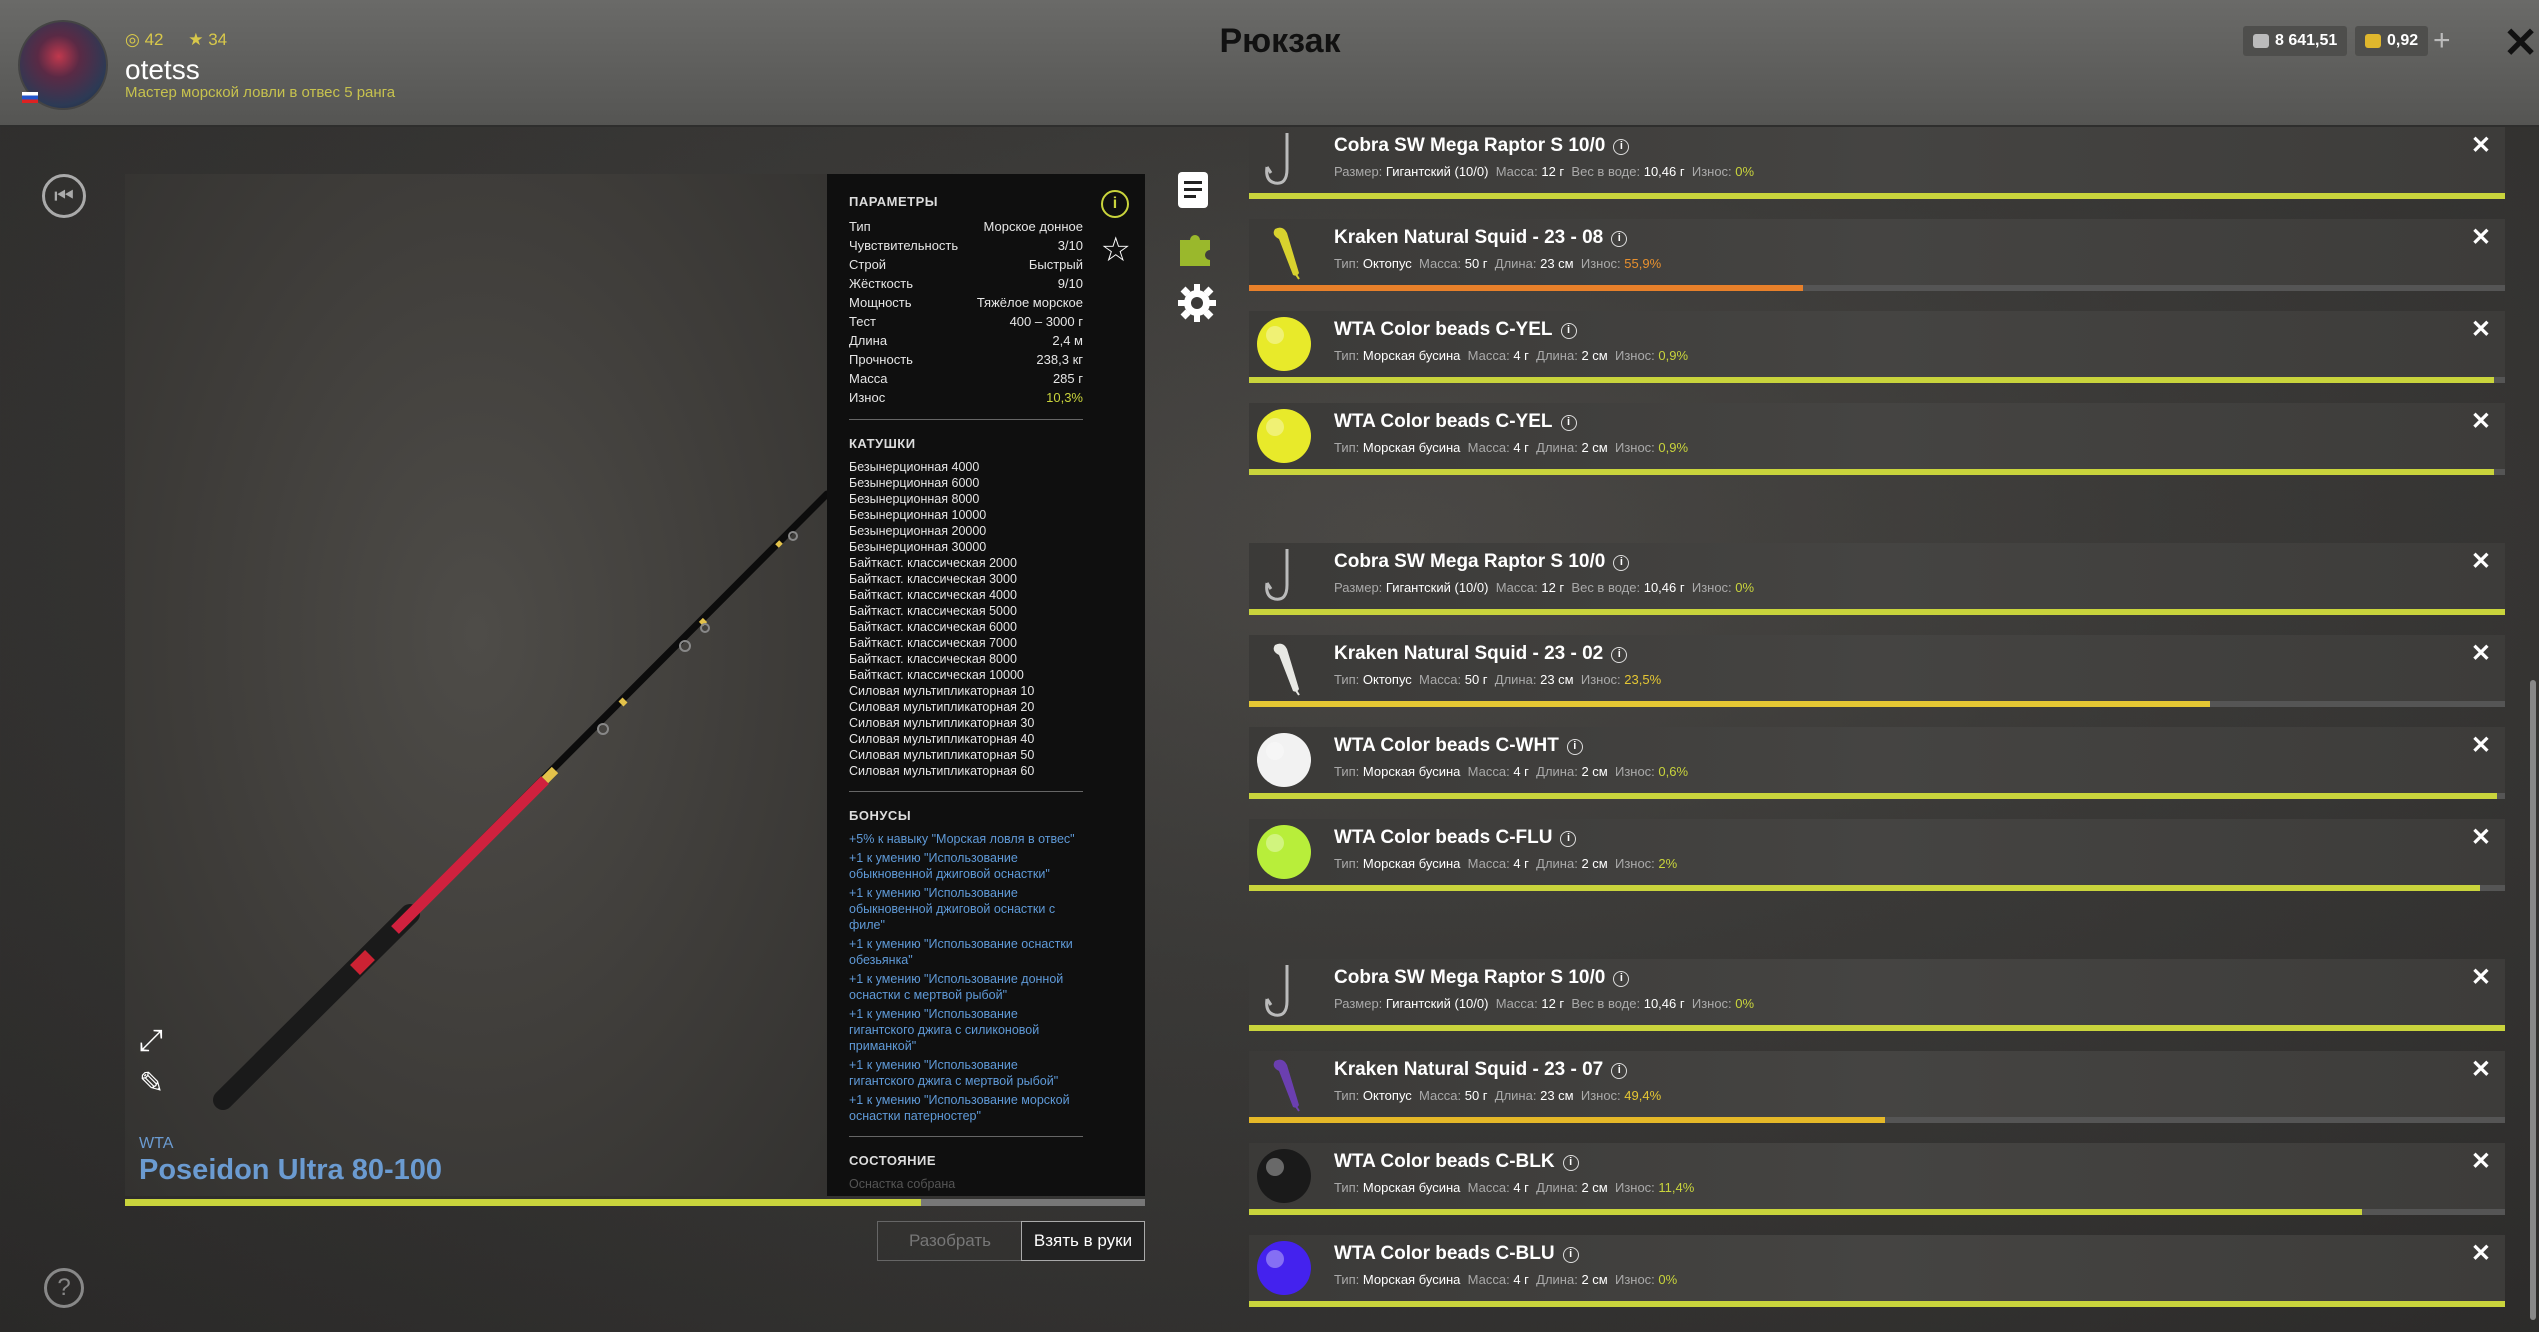  What do you see at coordinates (918, 531) in the screenshot?
I see `reel-item: Безынерционная 20000` at bounding box center [918, 531].